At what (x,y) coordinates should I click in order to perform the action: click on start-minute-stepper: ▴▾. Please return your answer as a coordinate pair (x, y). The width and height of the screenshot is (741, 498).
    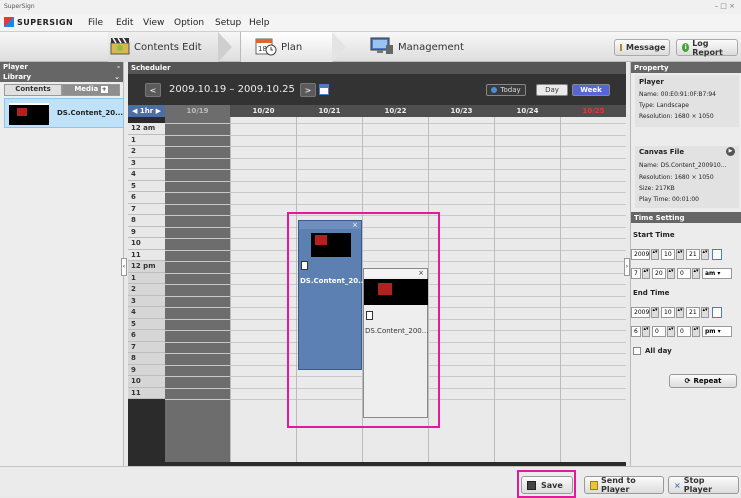
    Looking at the image, I should click on (671, 273).